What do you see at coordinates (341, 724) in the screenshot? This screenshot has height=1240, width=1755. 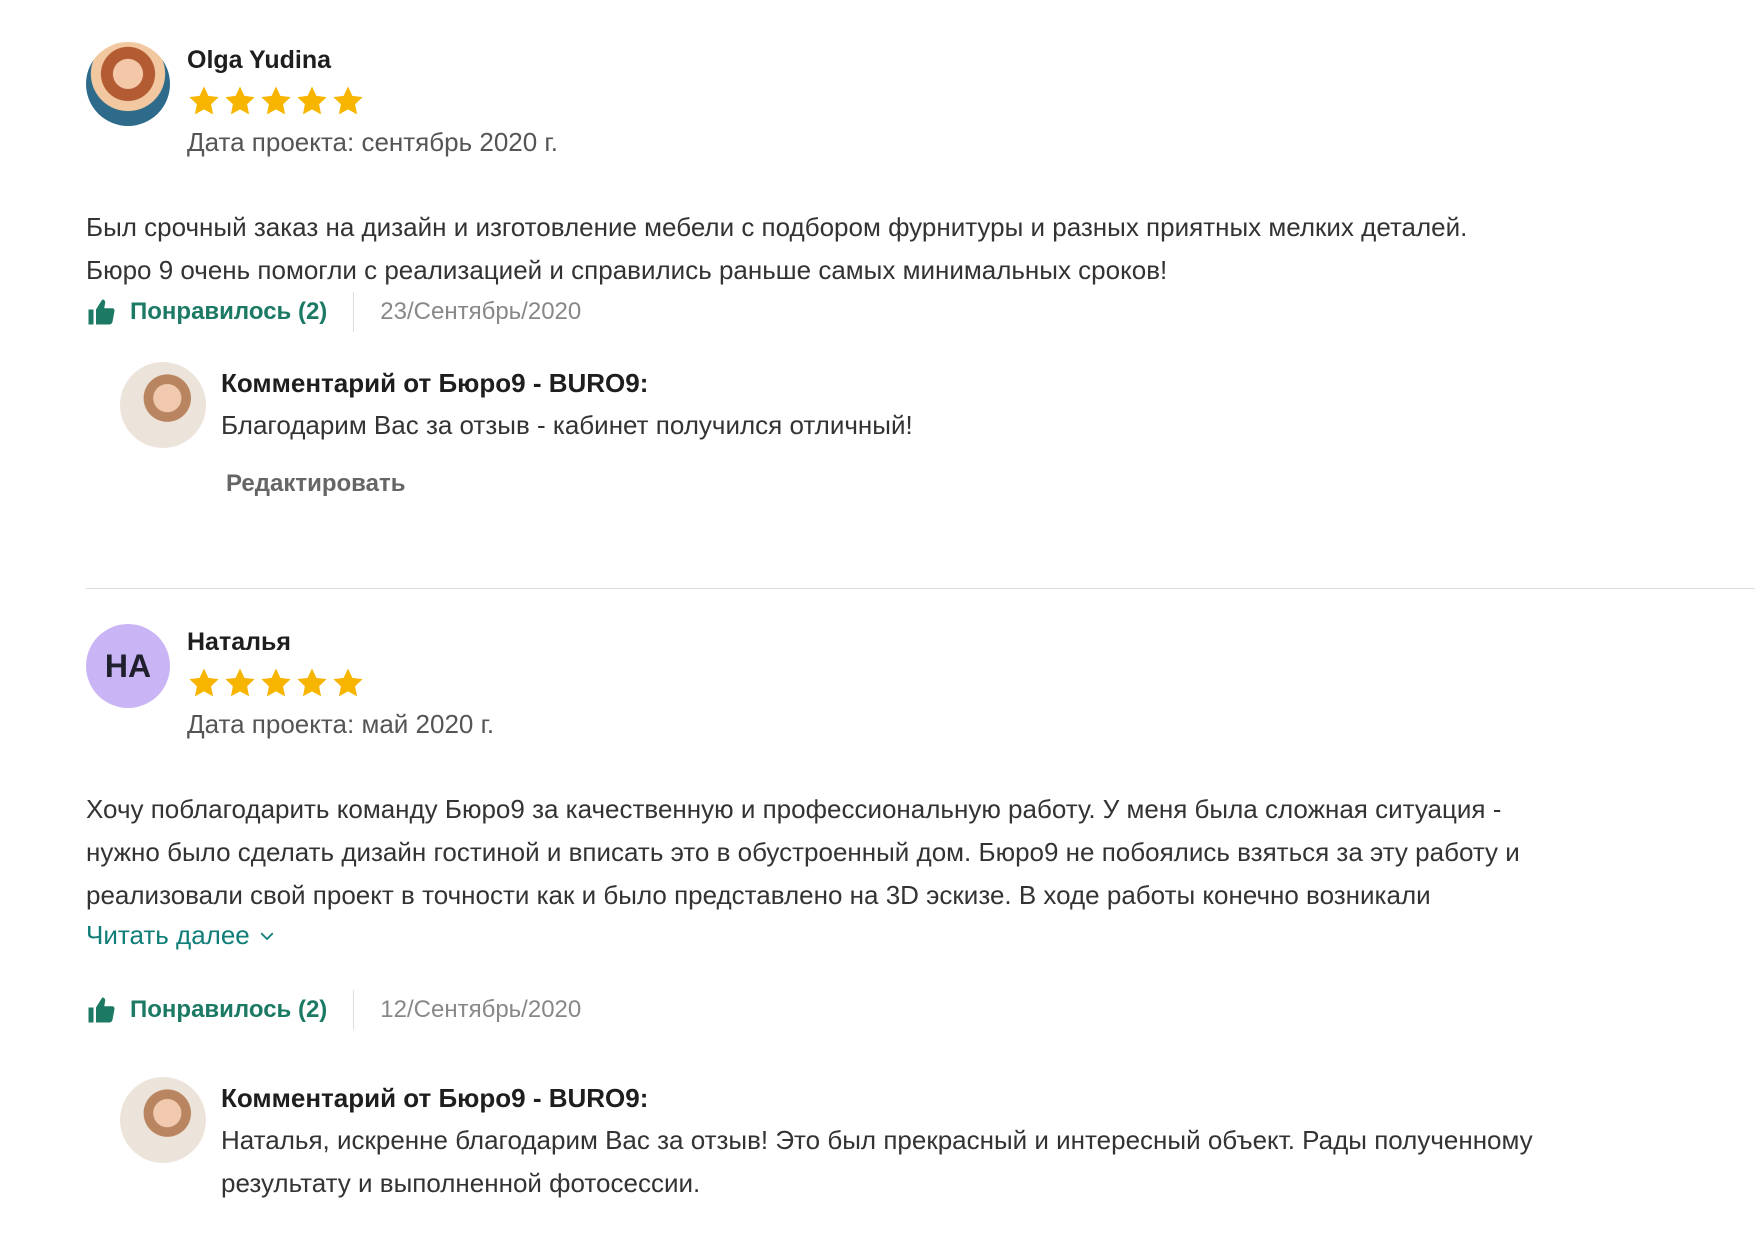 I see `project-date: Дата проекта: май 2020 г.` at bounding box center [341, 724].